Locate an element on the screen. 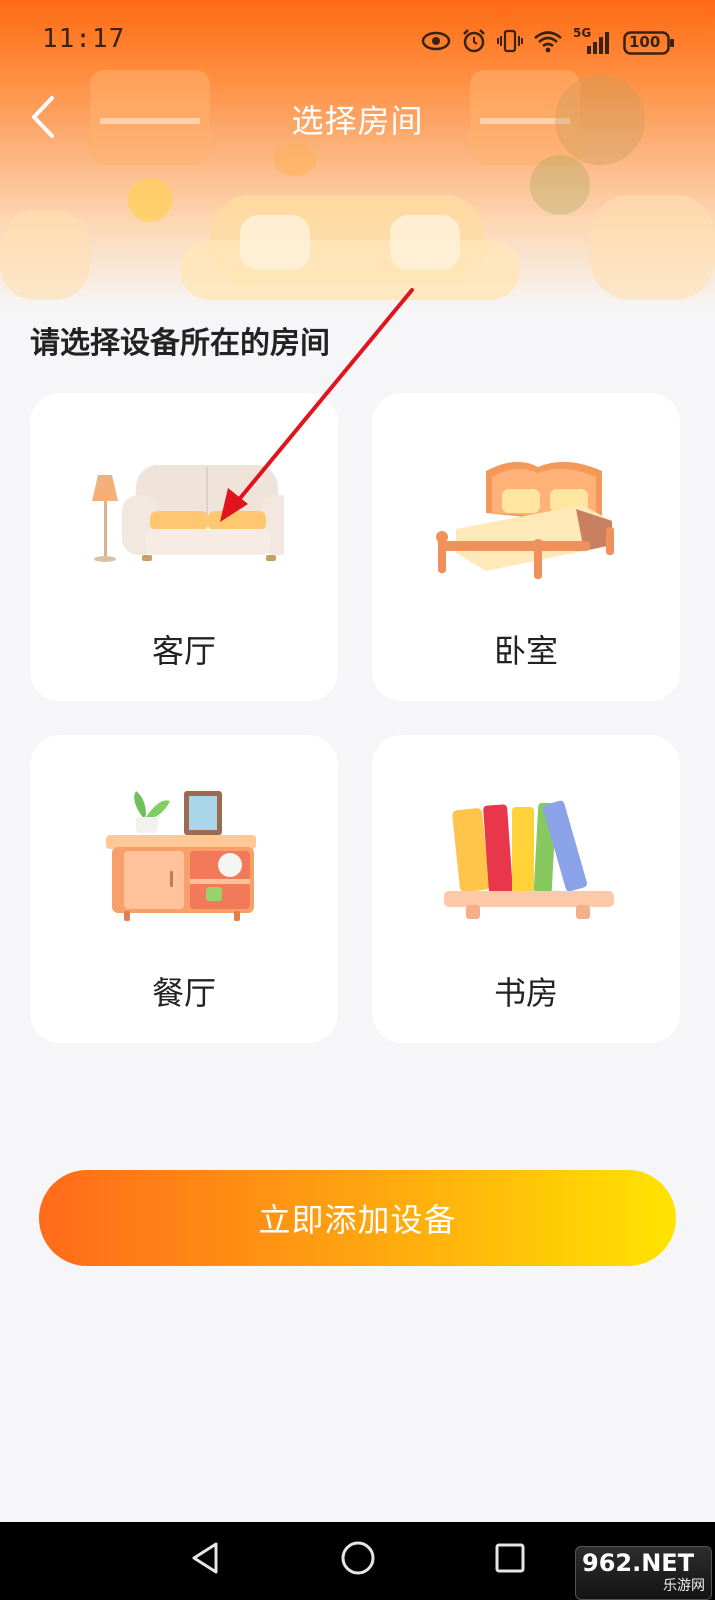  add-device-button: 立即添加设备 is located at coordinates (357, 1218).